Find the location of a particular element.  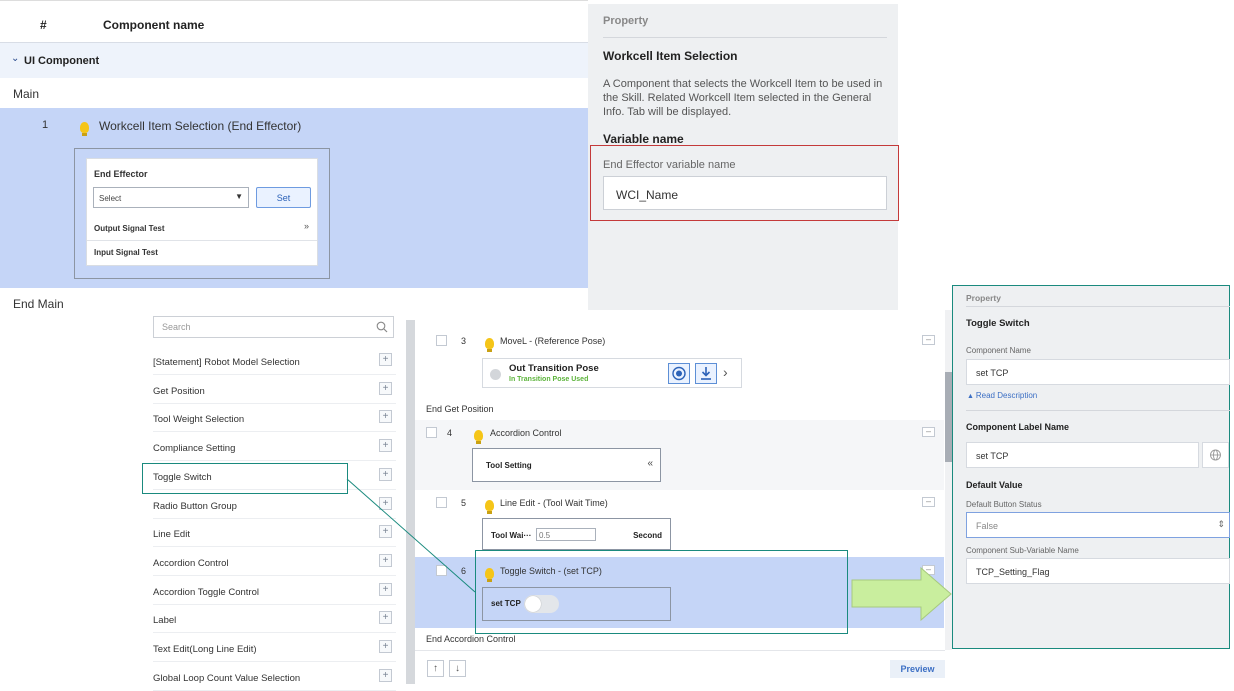

variable-name-title: Variable name is located at coordinates (643, 139).